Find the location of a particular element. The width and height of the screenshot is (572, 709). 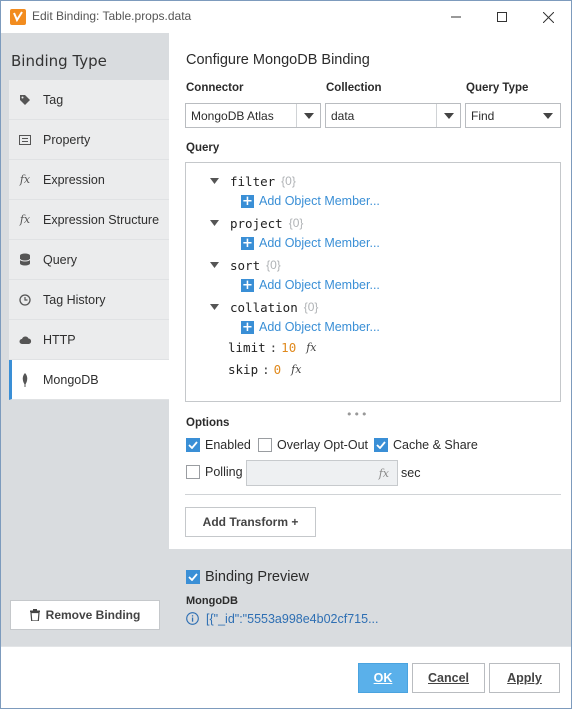

minimize-button is located at coordinates (456, 17).